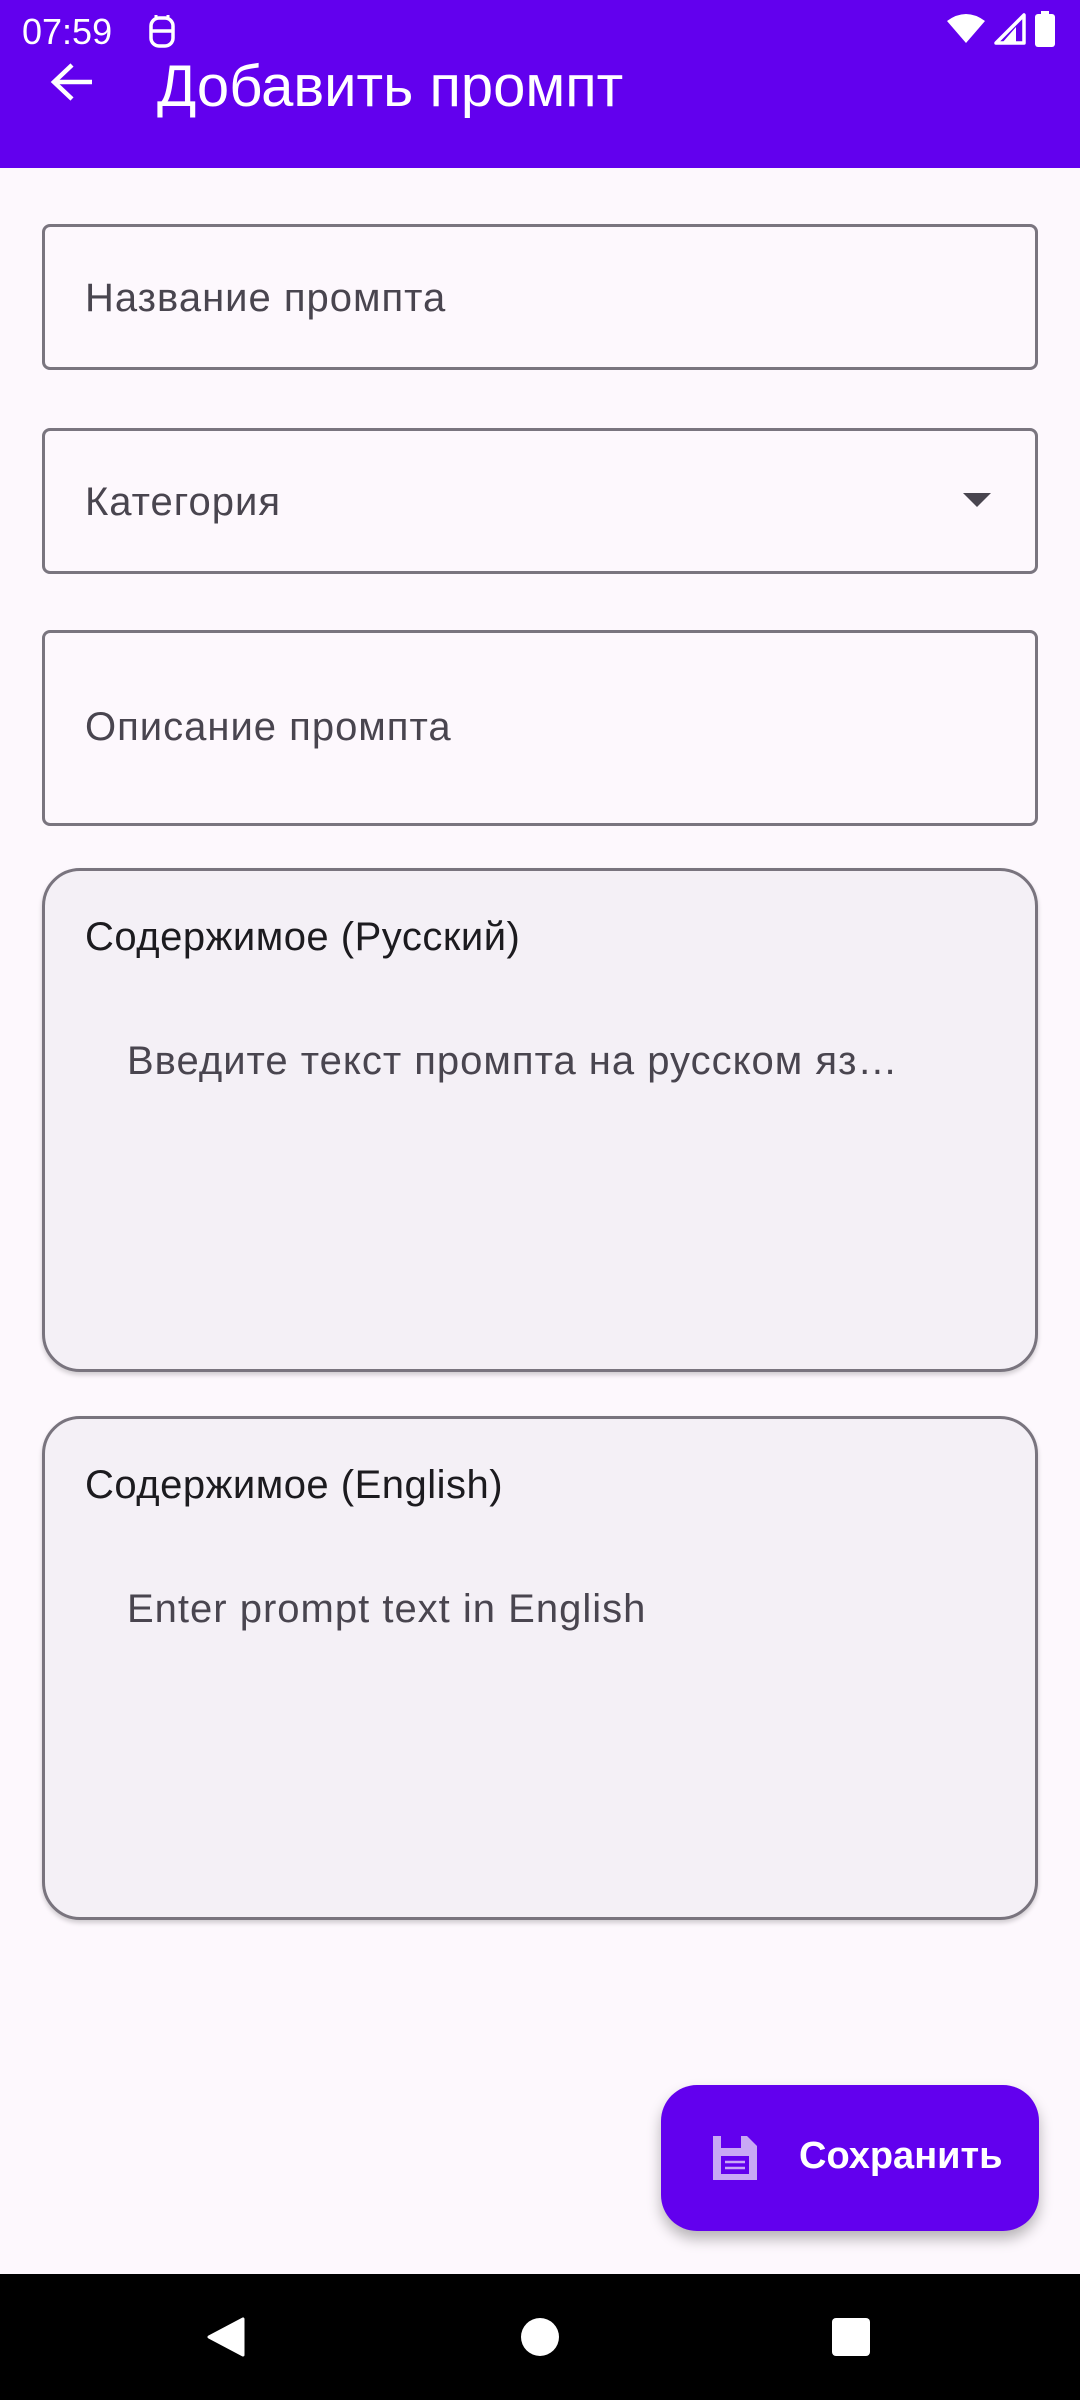  I want to click on app-bar: 07:59 Добавить промпт, so click(540, 84).